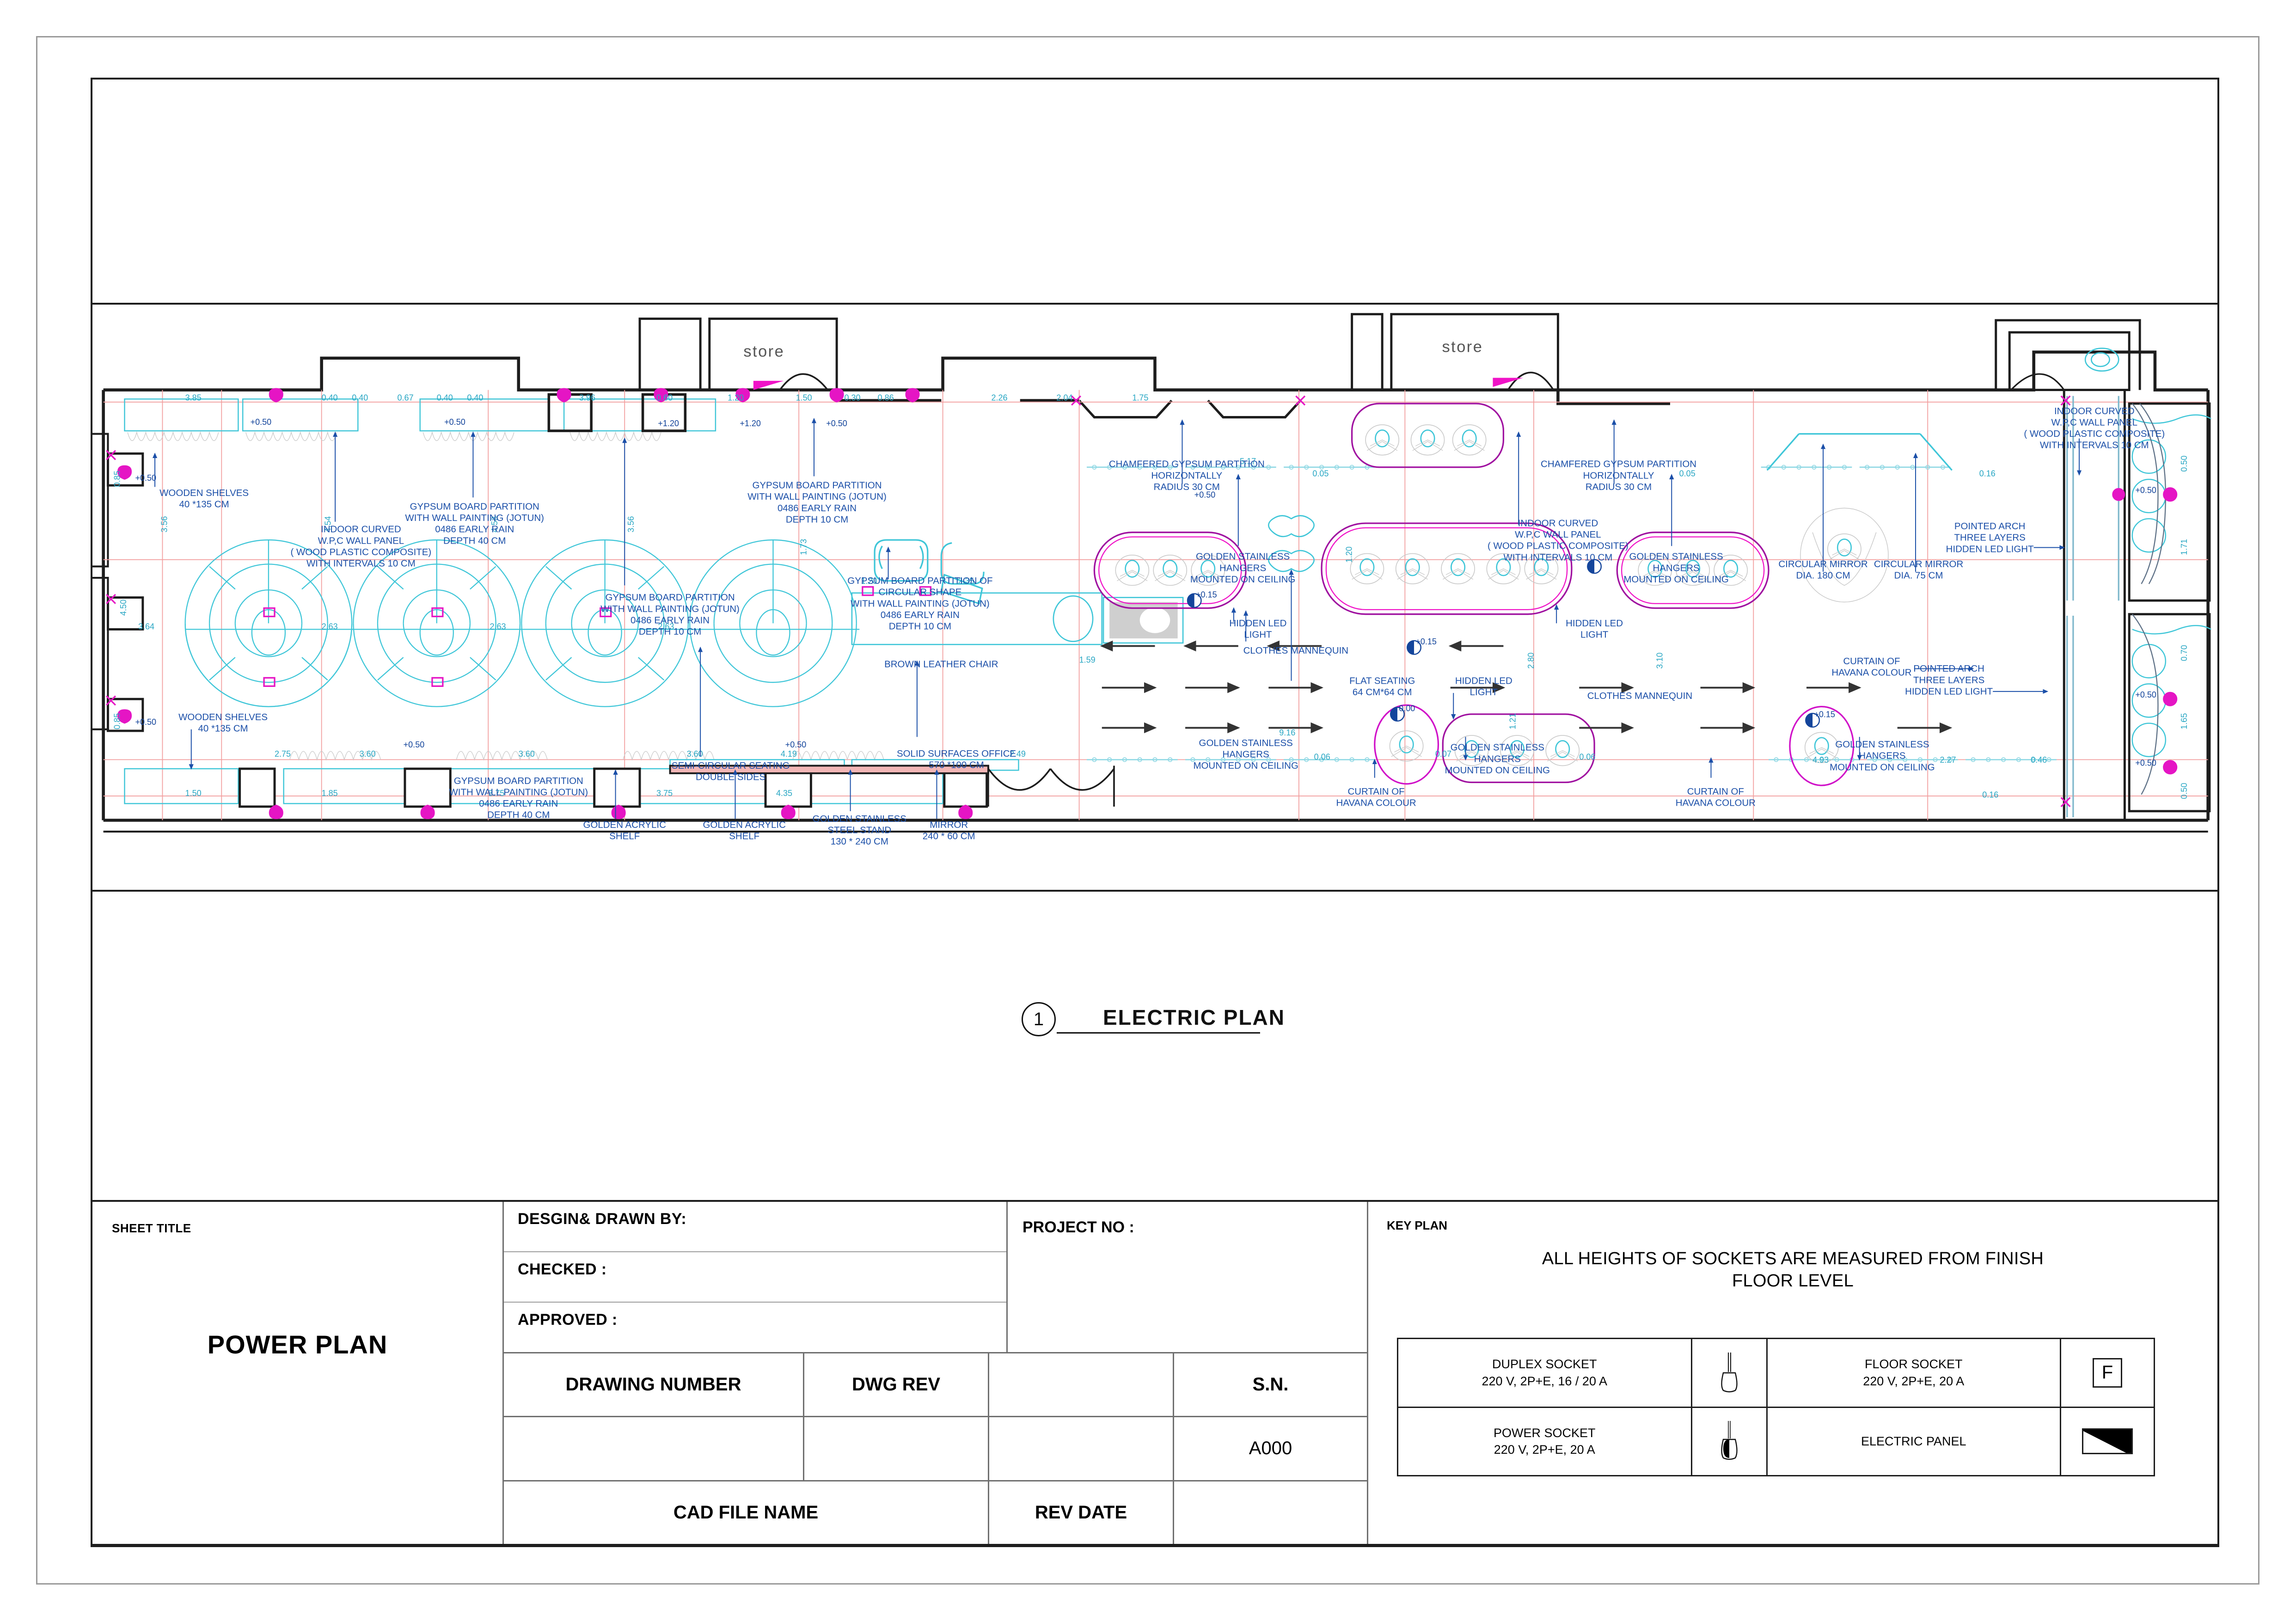 The image size is (2296, 1622). What do you see at coordinates (2107, 1373) in the screenshot?
I see `floor-socket-icon: F` at bounding box center [2107, 1373].